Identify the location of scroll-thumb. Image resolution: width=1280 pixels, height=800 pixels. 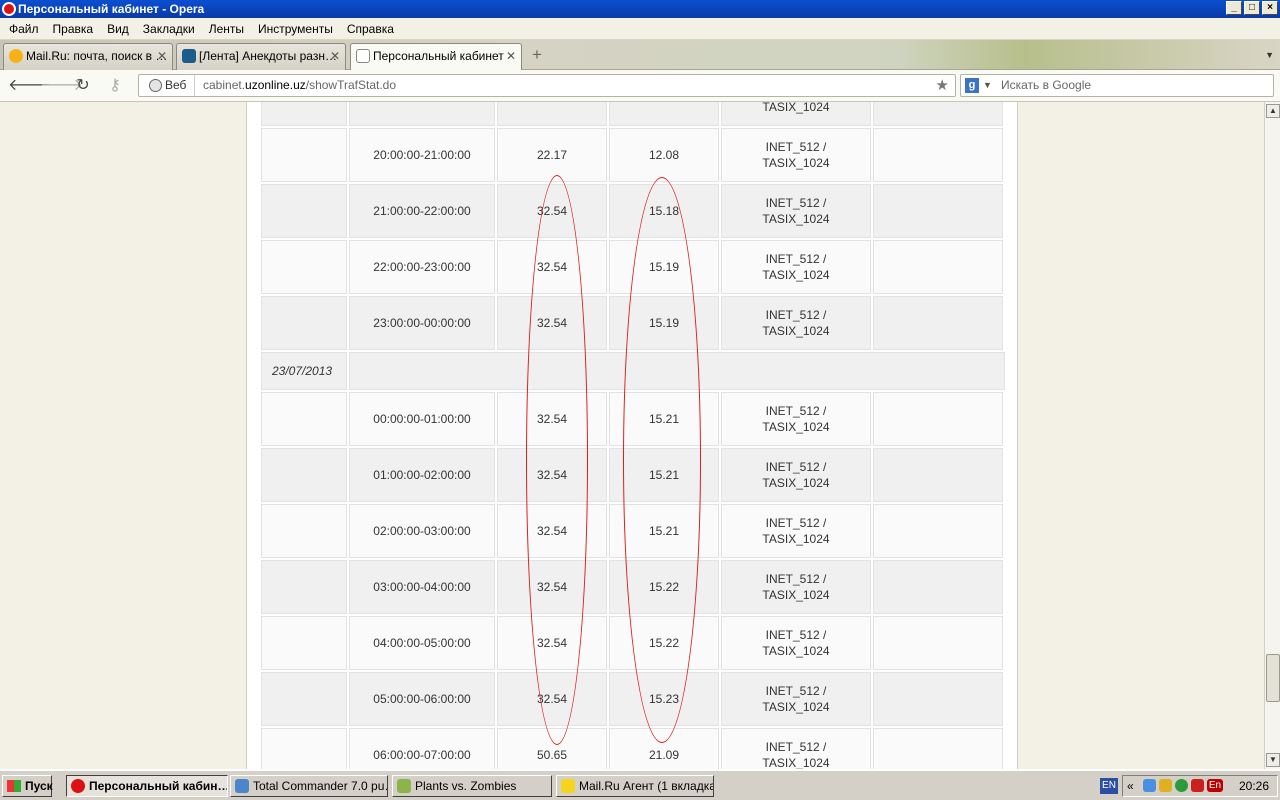
(1273, 678).